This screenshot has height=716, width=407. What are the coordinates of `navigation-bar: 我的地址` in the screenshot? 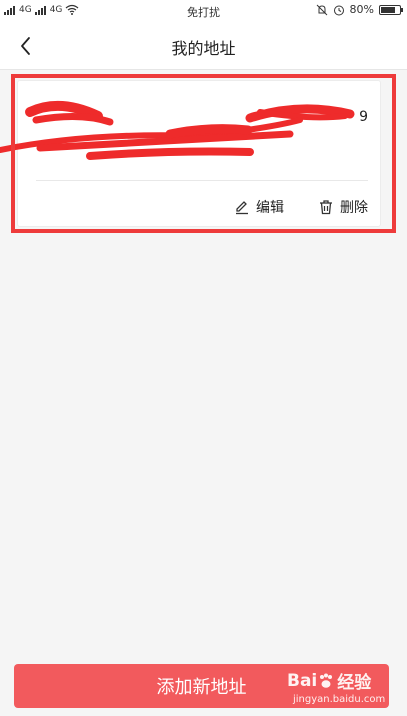 It's located at (203, 46).